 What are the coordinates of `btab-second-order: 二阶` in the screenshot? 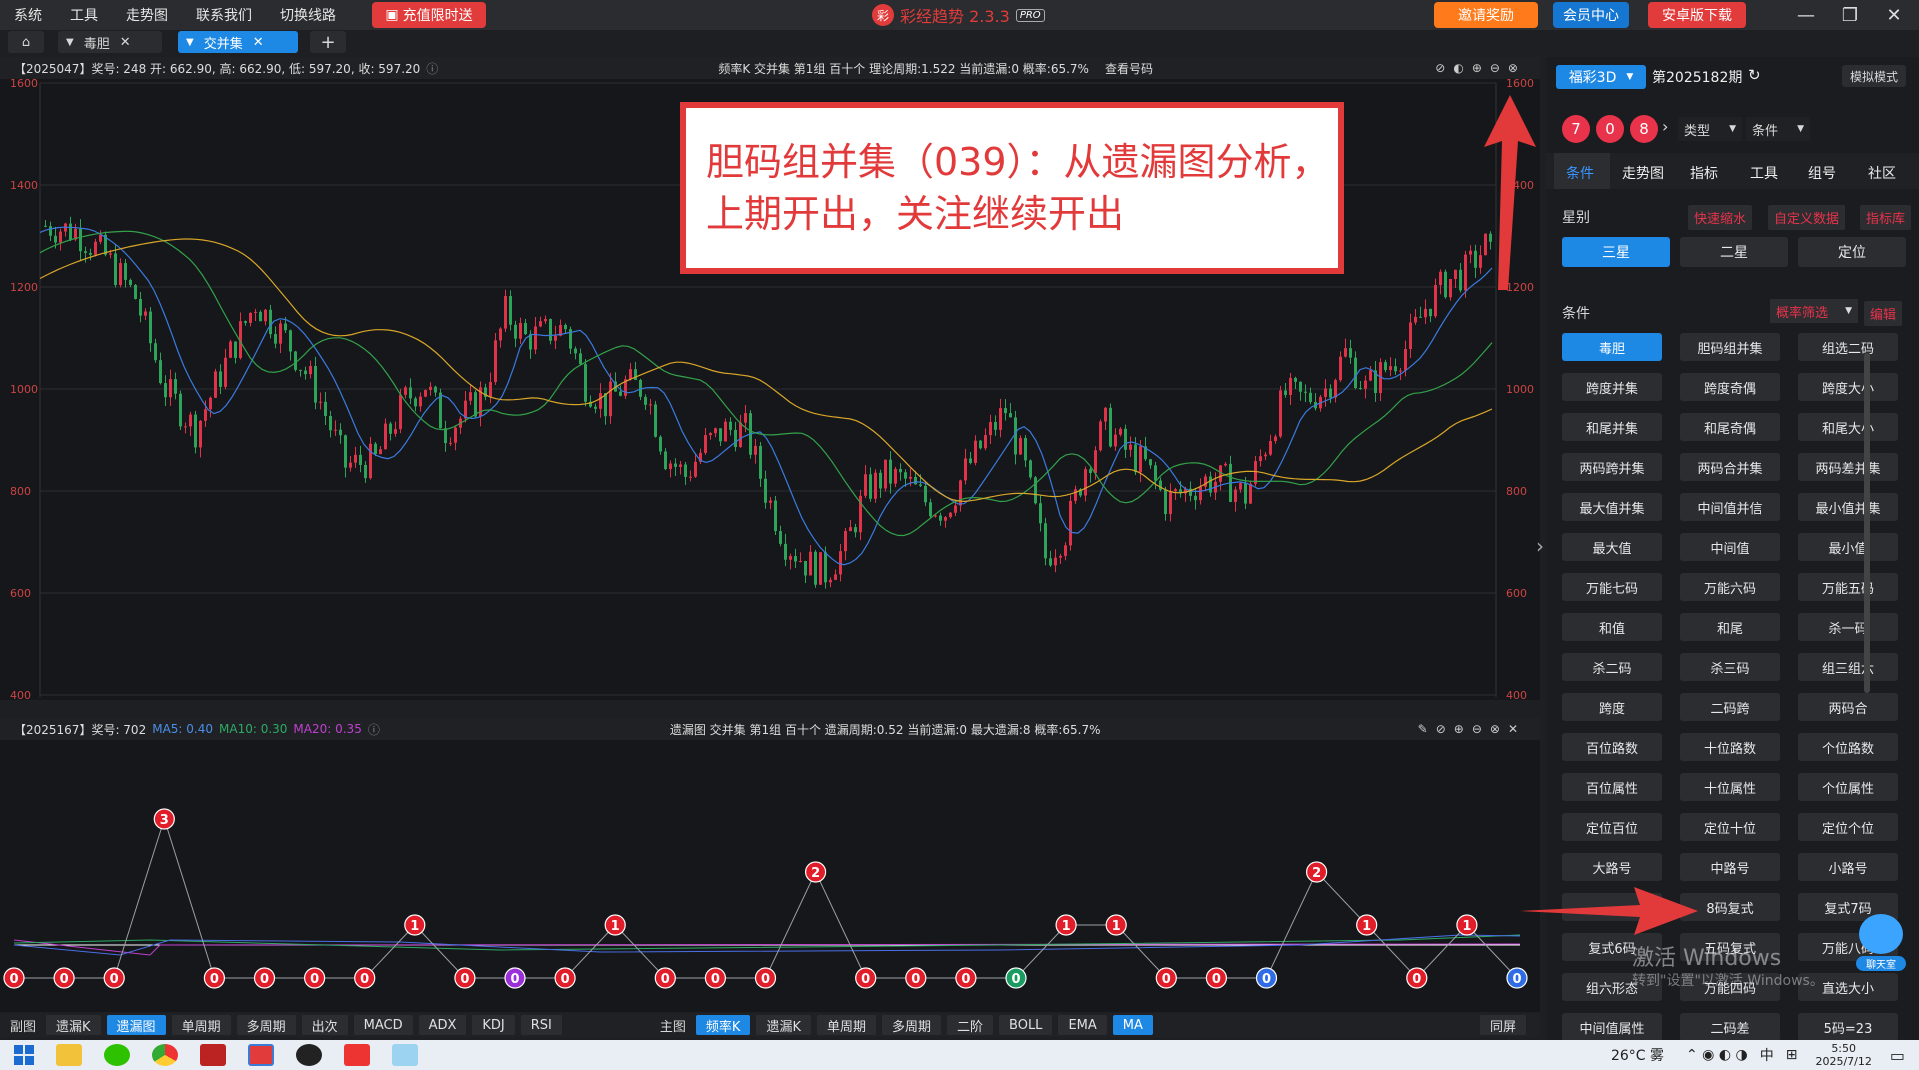 It's located at (970, 1025).